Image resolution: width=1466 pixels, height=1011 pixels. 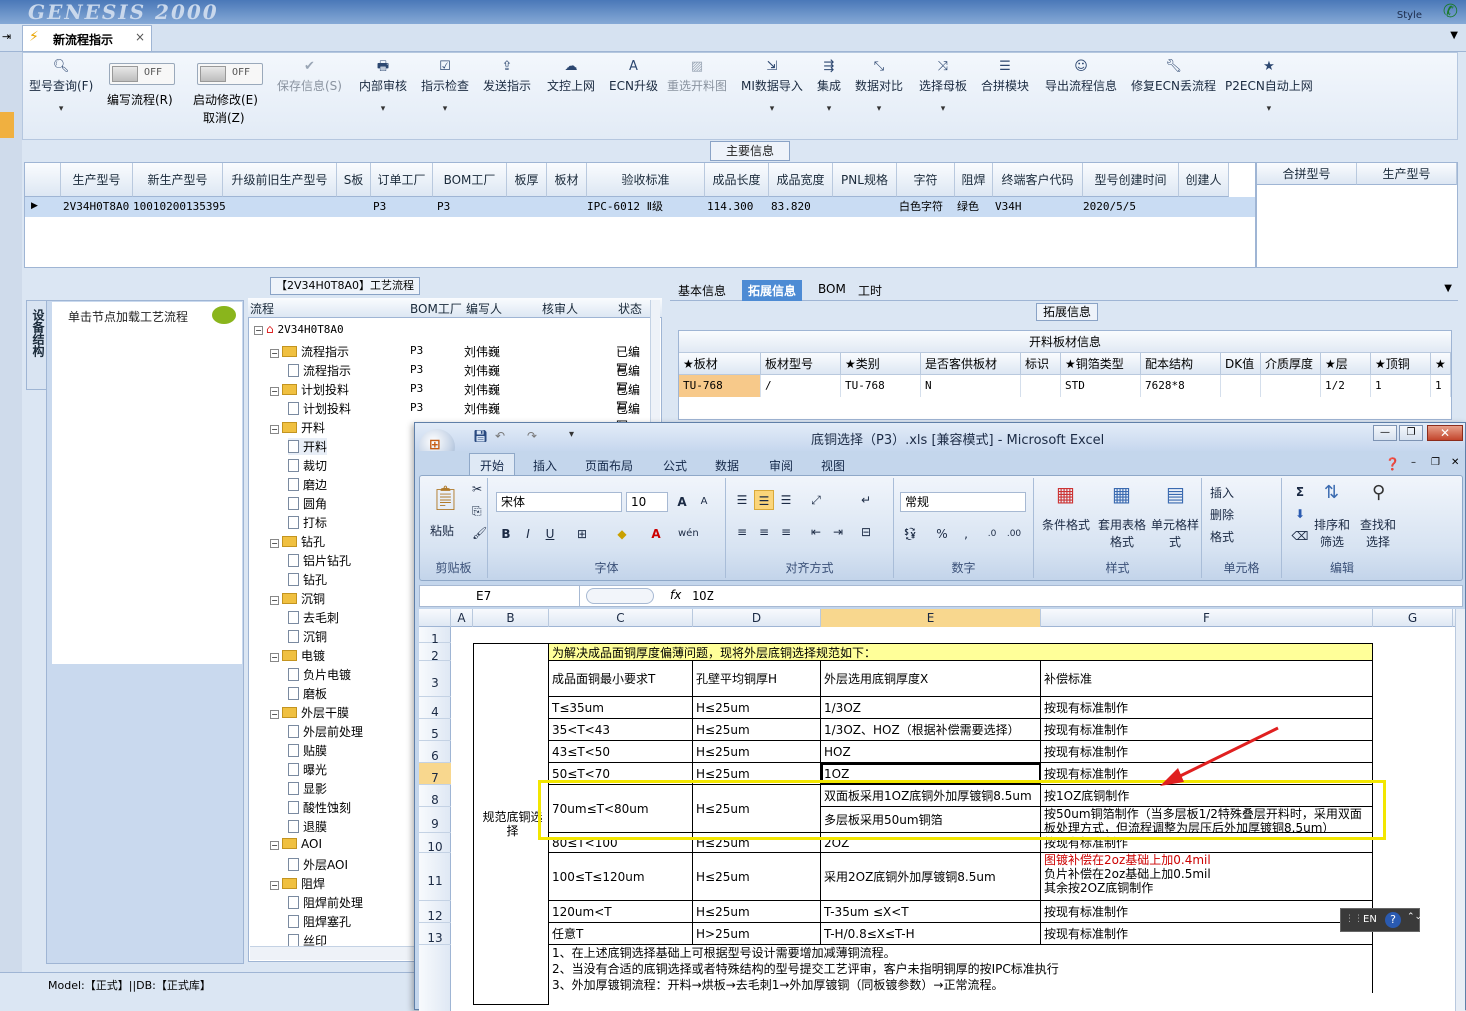 What do you see at coordinates (961, 652) in the screenshot?
I see `sheet-cell: 为解决成品面铜厚度偏薄问题，现将外层底铜选择规范如下：` at bounding box center [961, 652].